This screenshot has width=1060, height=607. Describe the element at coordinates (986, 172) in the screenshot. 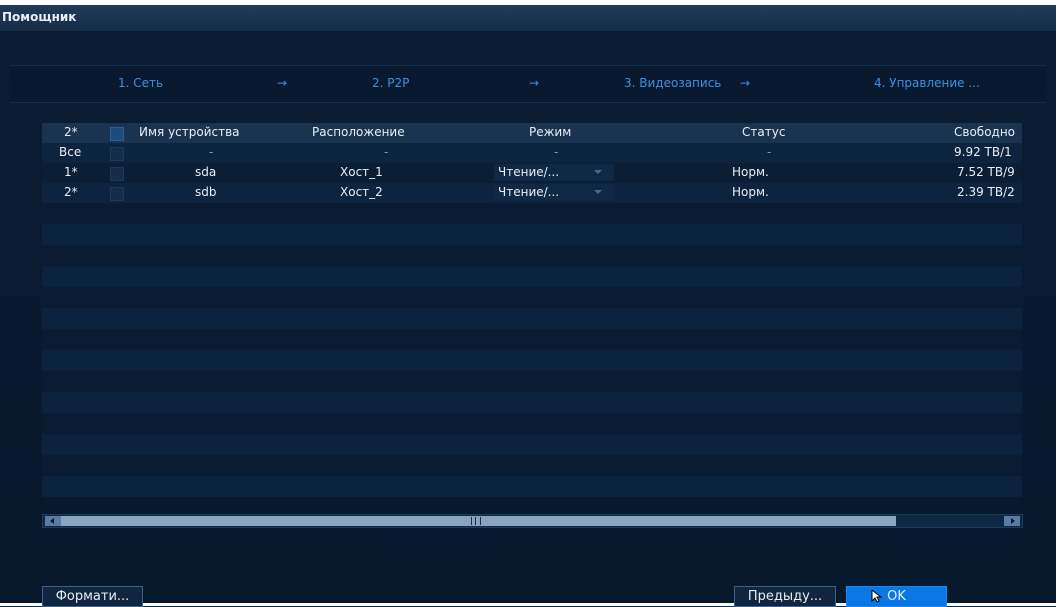

I see `row-free: 7.52 TB/9` at that location.